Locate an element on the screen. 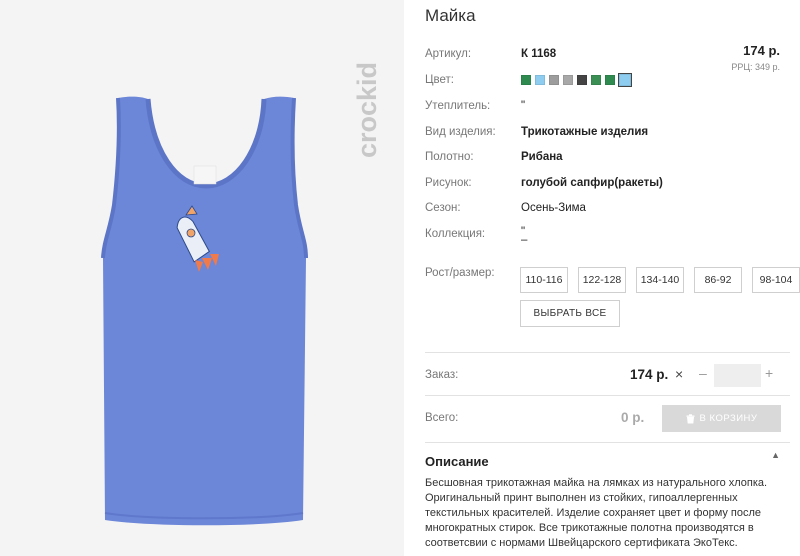 Image resolution: width=800 pixels, height=556 pixels. size-option-98-104: 98-104 is located at coordinates (776, 280).